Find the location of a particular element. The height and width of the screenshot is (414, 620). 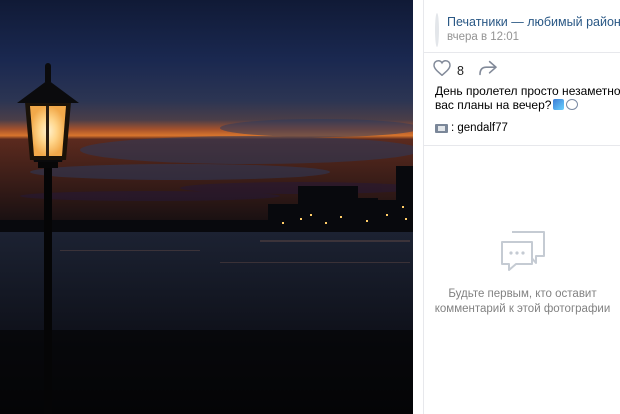

share-arrow-icon is located at coordinates (488, 70).